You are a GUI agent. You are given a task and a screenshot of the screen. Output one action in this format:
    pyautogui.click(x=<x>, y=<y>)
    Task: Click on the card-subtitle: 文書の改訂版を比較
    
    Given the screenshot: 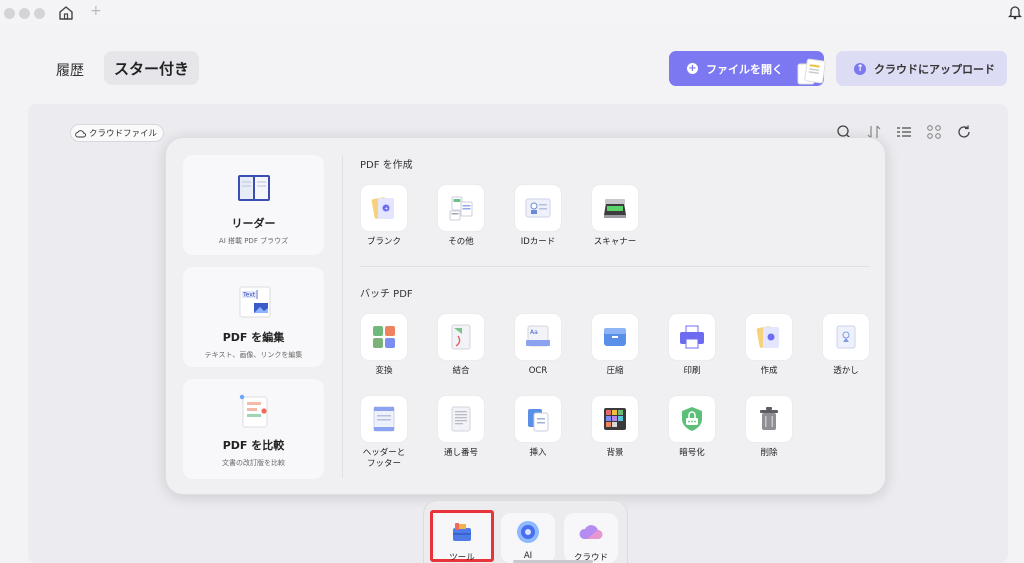 What is the action you would take?
    pyautogui.click(x=253, y=463)
    